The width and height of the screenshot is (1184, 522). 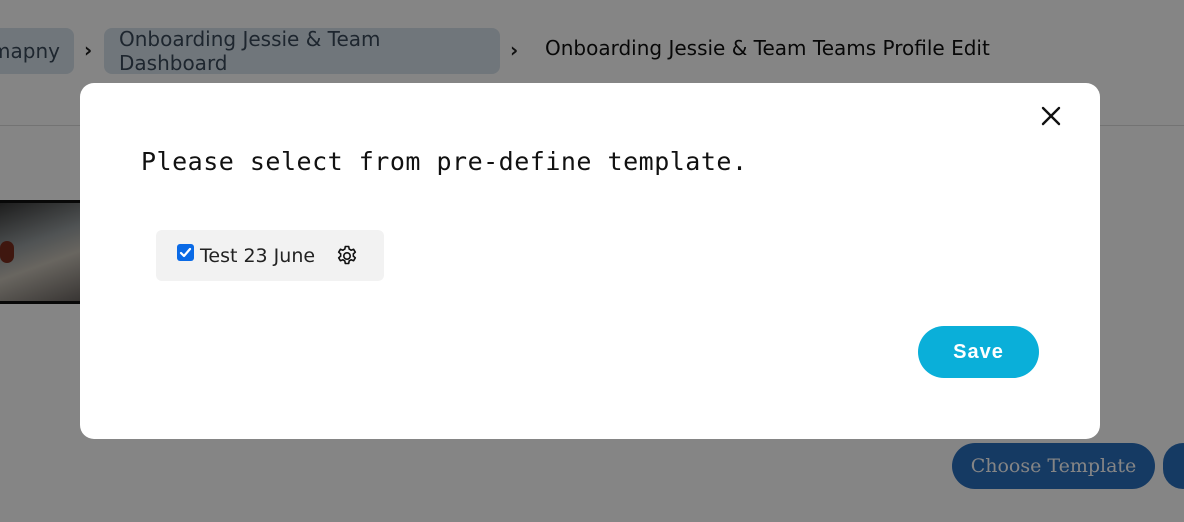 I want to click on template-option-label: Test 23 June, so click(x=258, y=255).